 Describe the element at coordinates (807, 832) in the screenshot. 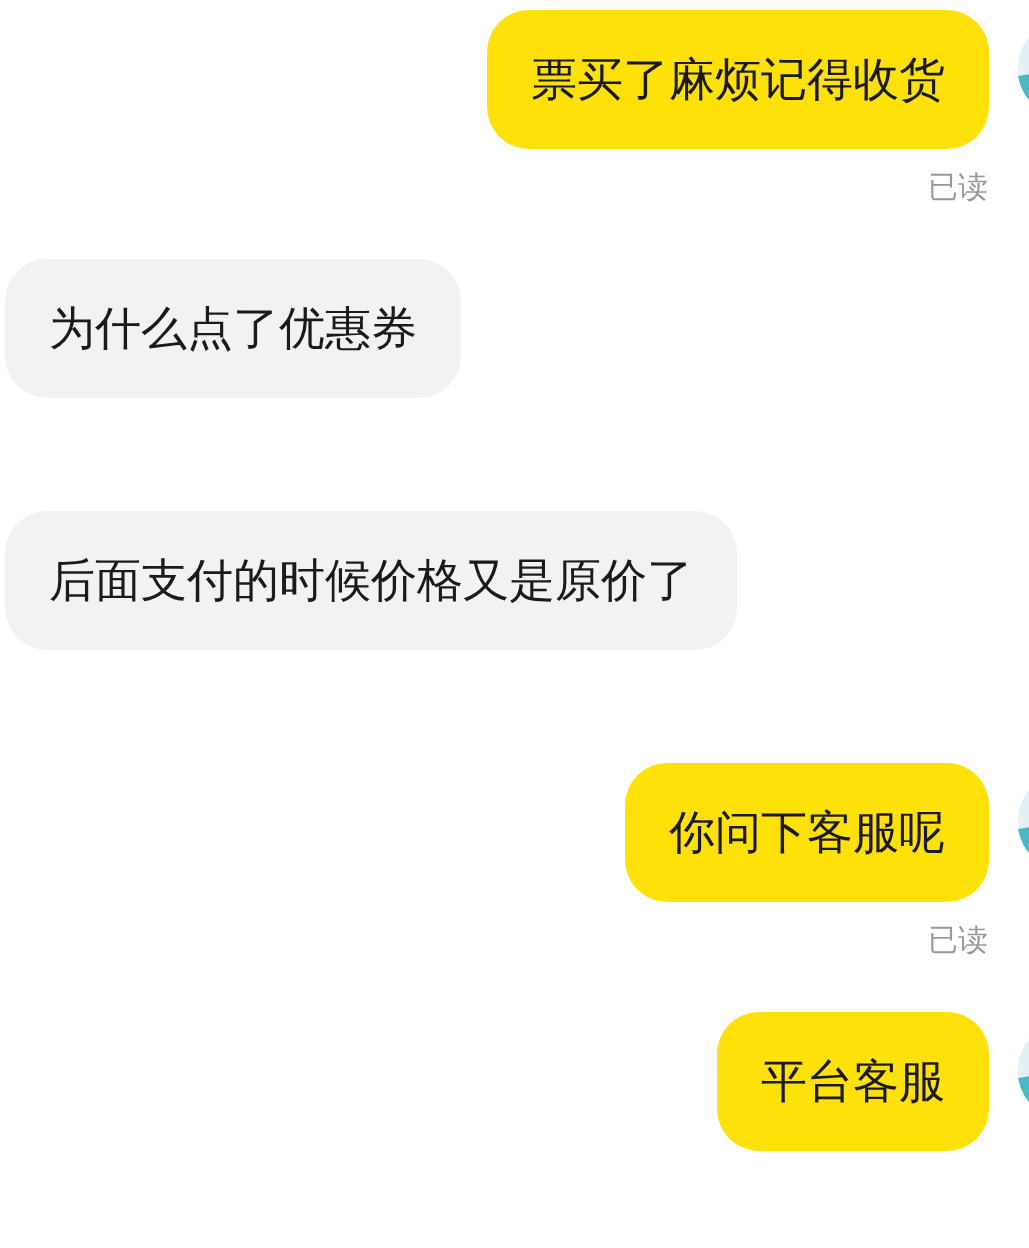

I see `message-bubble: 你问下客服呢` at that location.